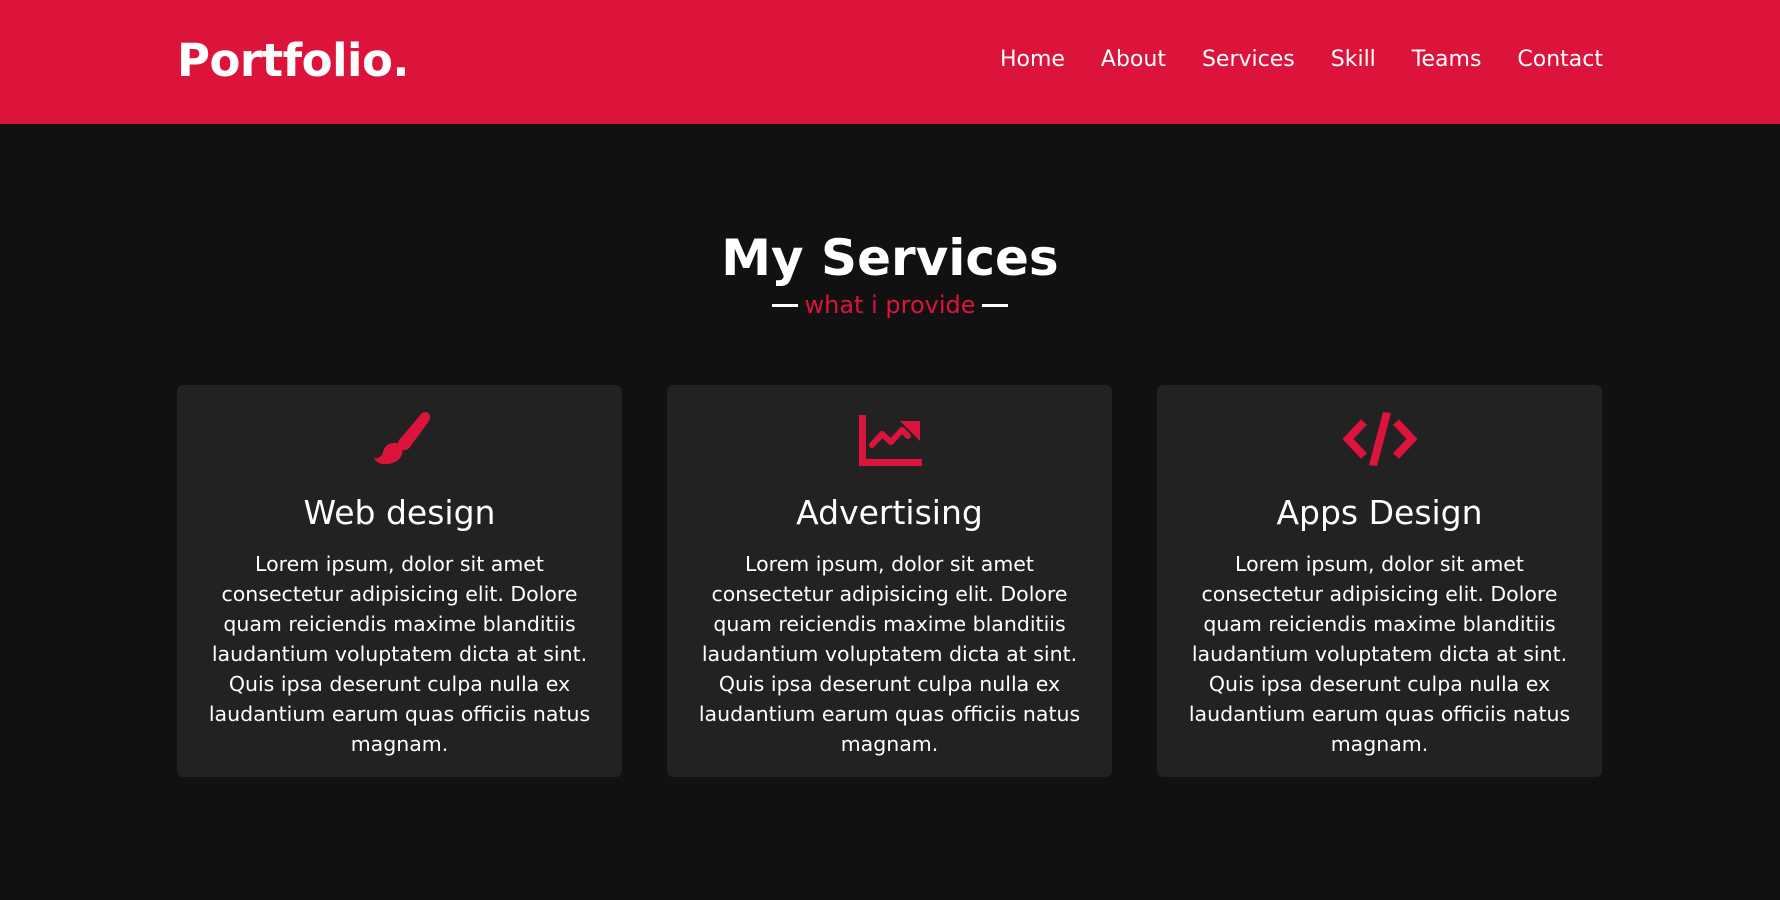  I want to click on card-title: Web design, so click(399, 512).